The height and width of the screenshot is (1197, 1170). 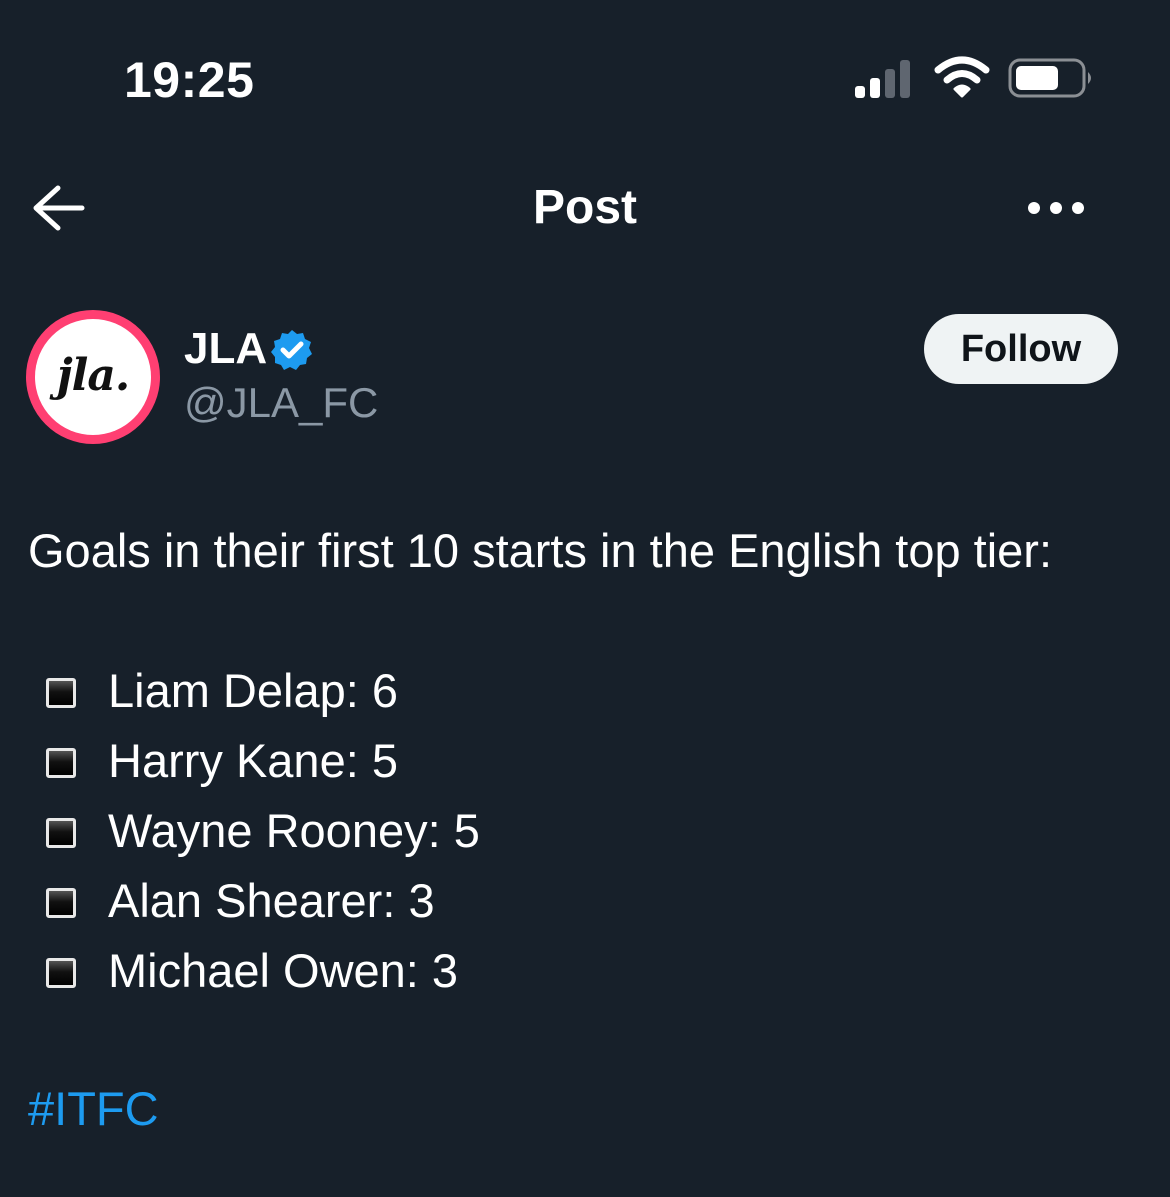 I want to click on avatar-image: jla., so click(x=93, y=377).